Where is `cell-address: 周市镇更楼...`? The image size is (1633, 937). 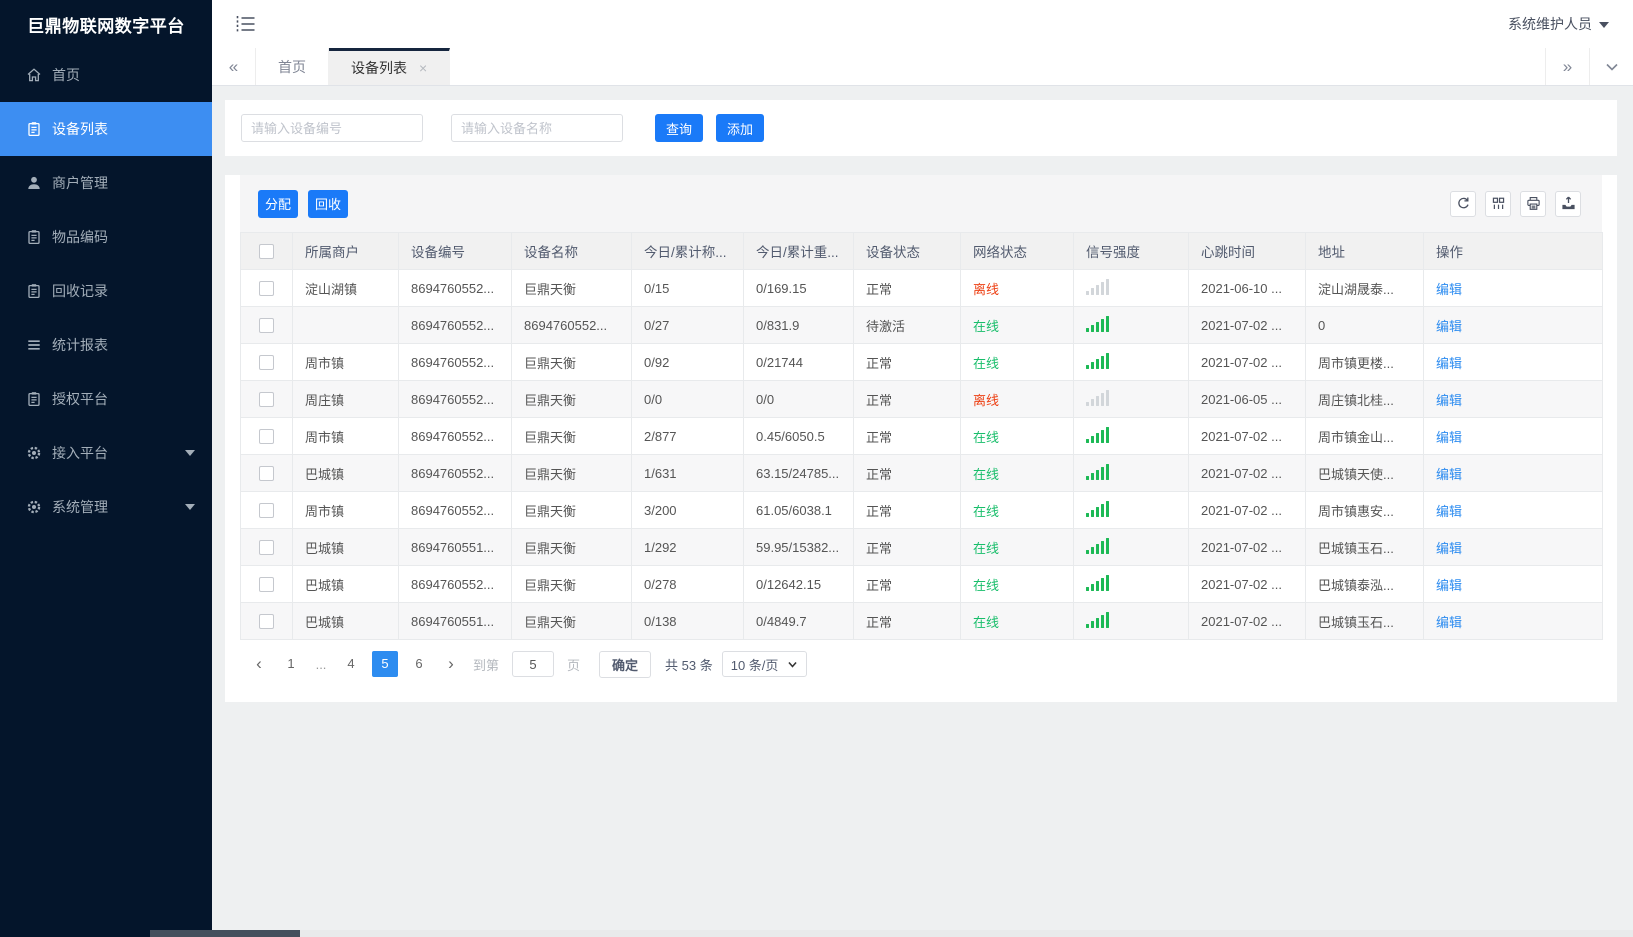 cell-address: 周市镇更楼... is located at coordinates (1364, 362).